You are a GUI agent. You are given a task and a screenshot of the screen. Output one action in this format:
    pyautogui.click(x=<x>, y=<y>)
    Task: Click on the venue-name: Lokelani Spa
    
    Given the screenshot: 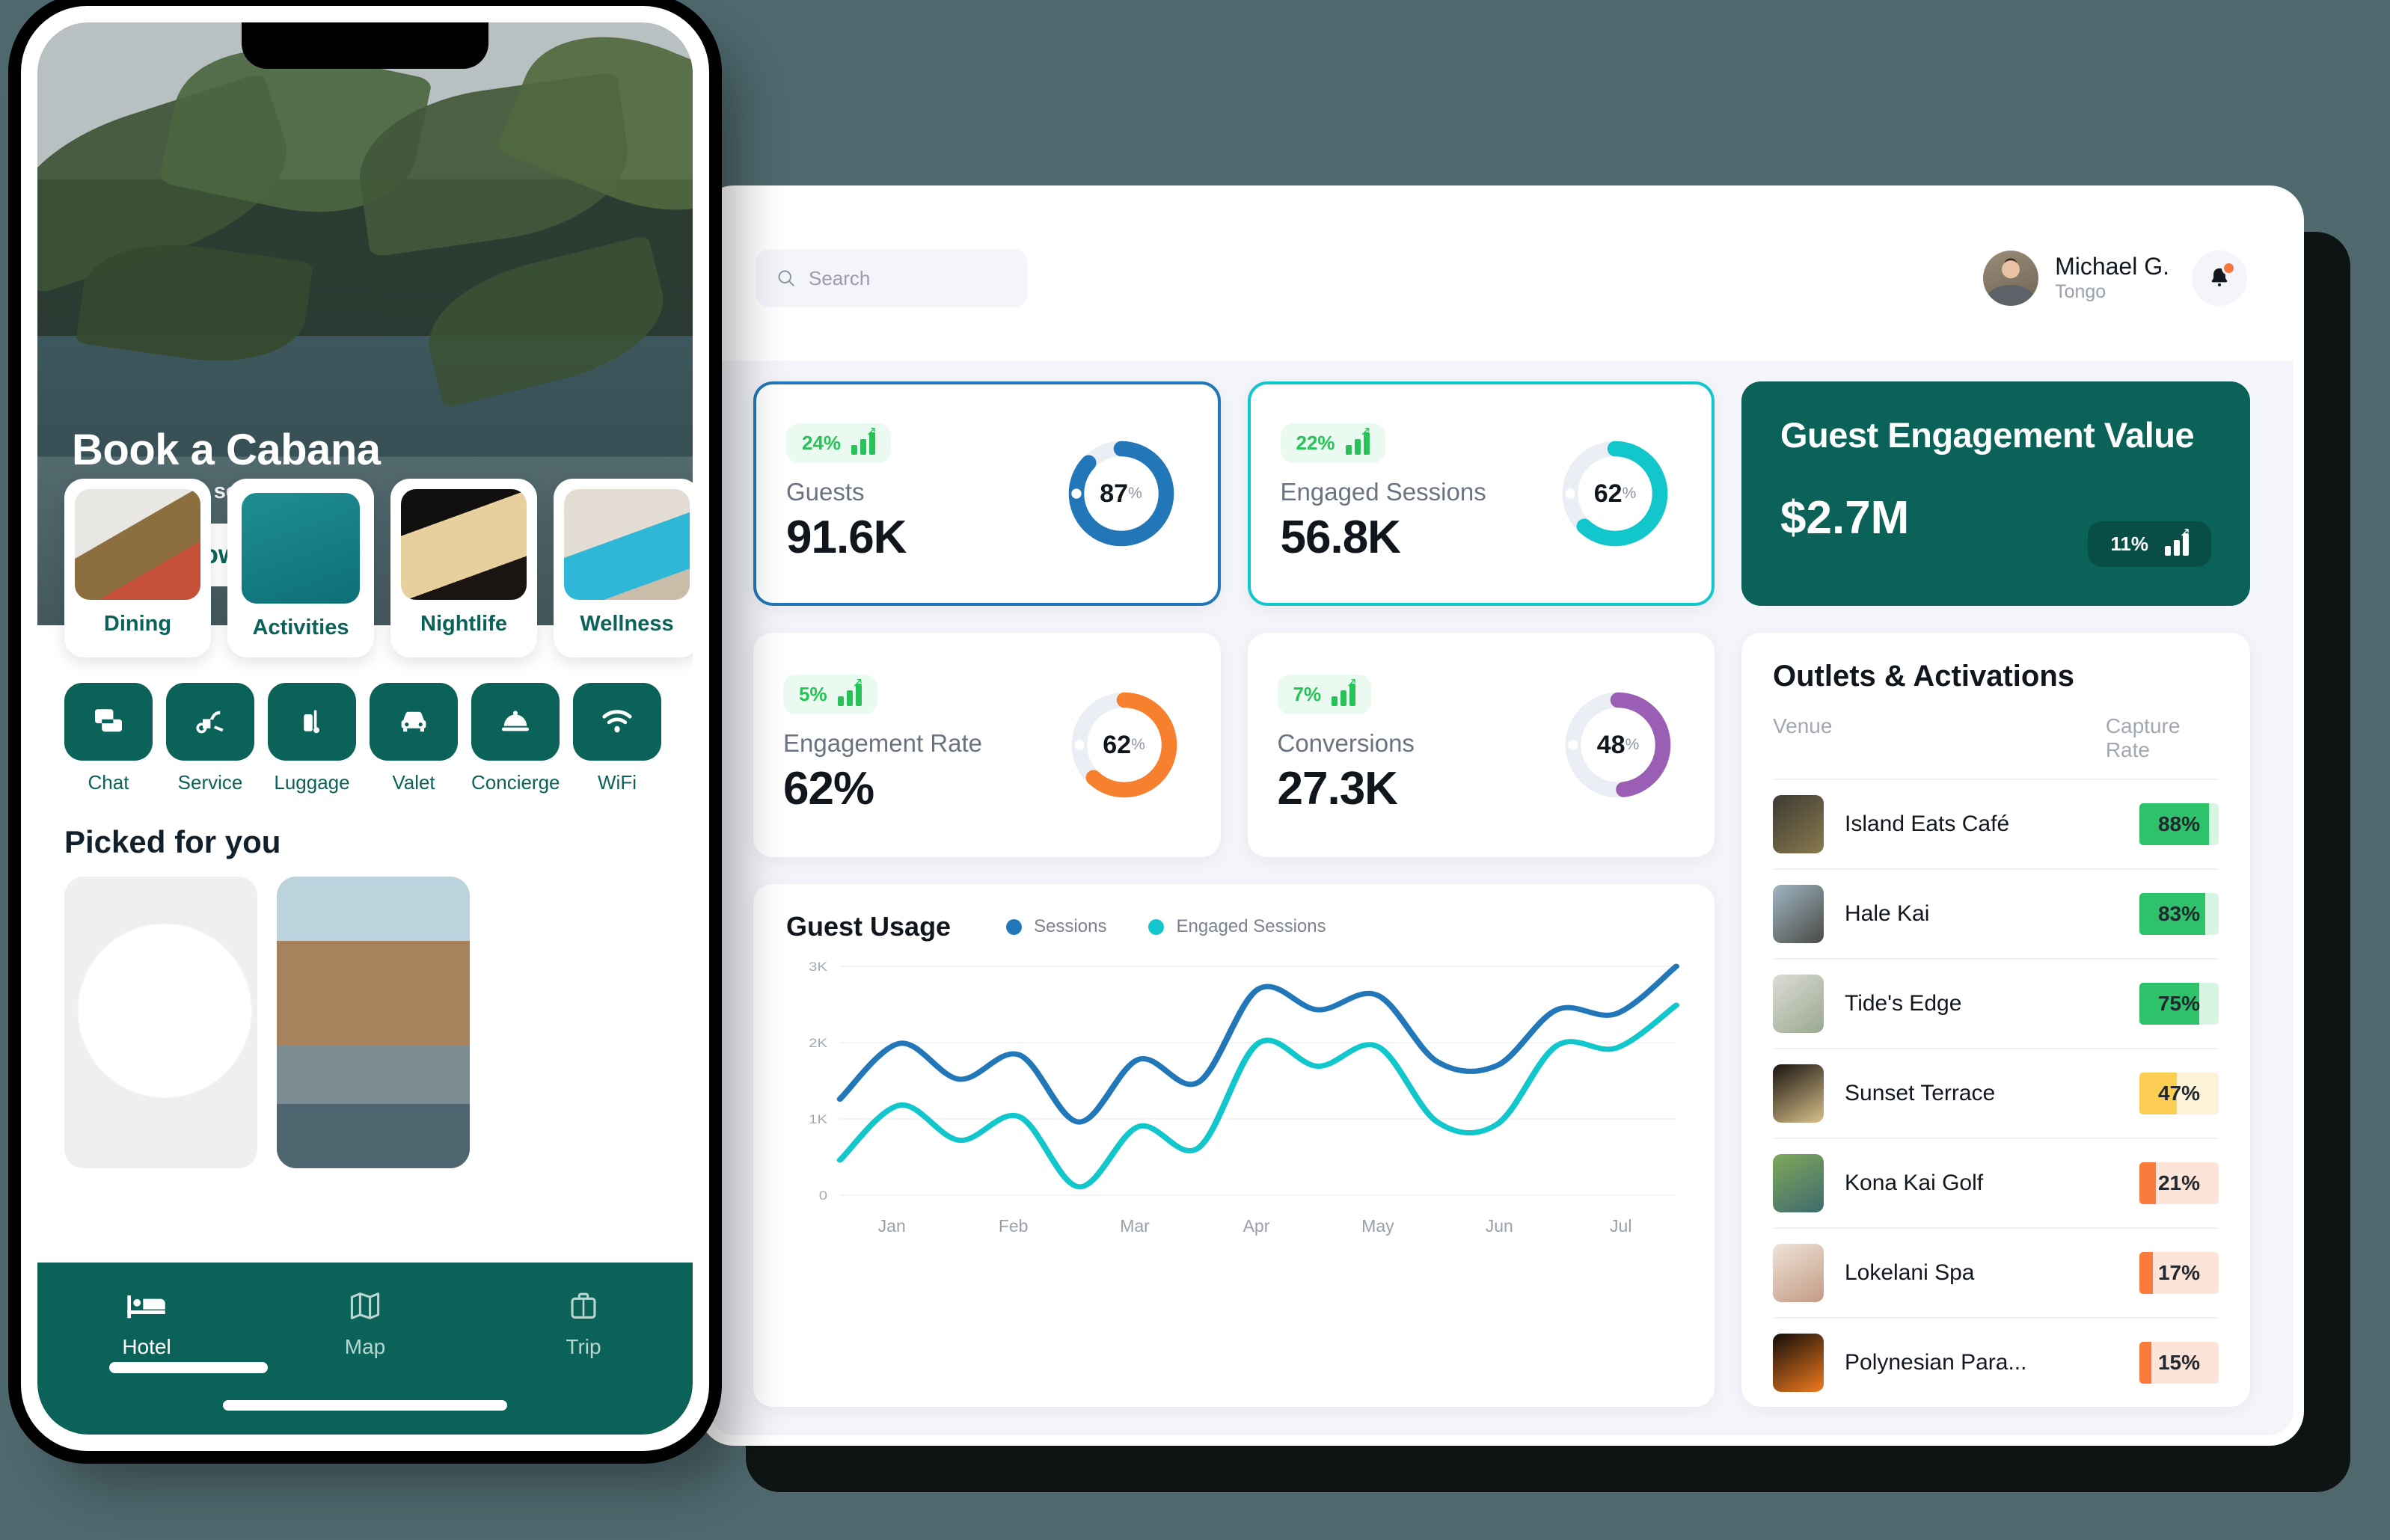 What is the action you would take?
    pyautogui.click(x=1910, y=1272)
    